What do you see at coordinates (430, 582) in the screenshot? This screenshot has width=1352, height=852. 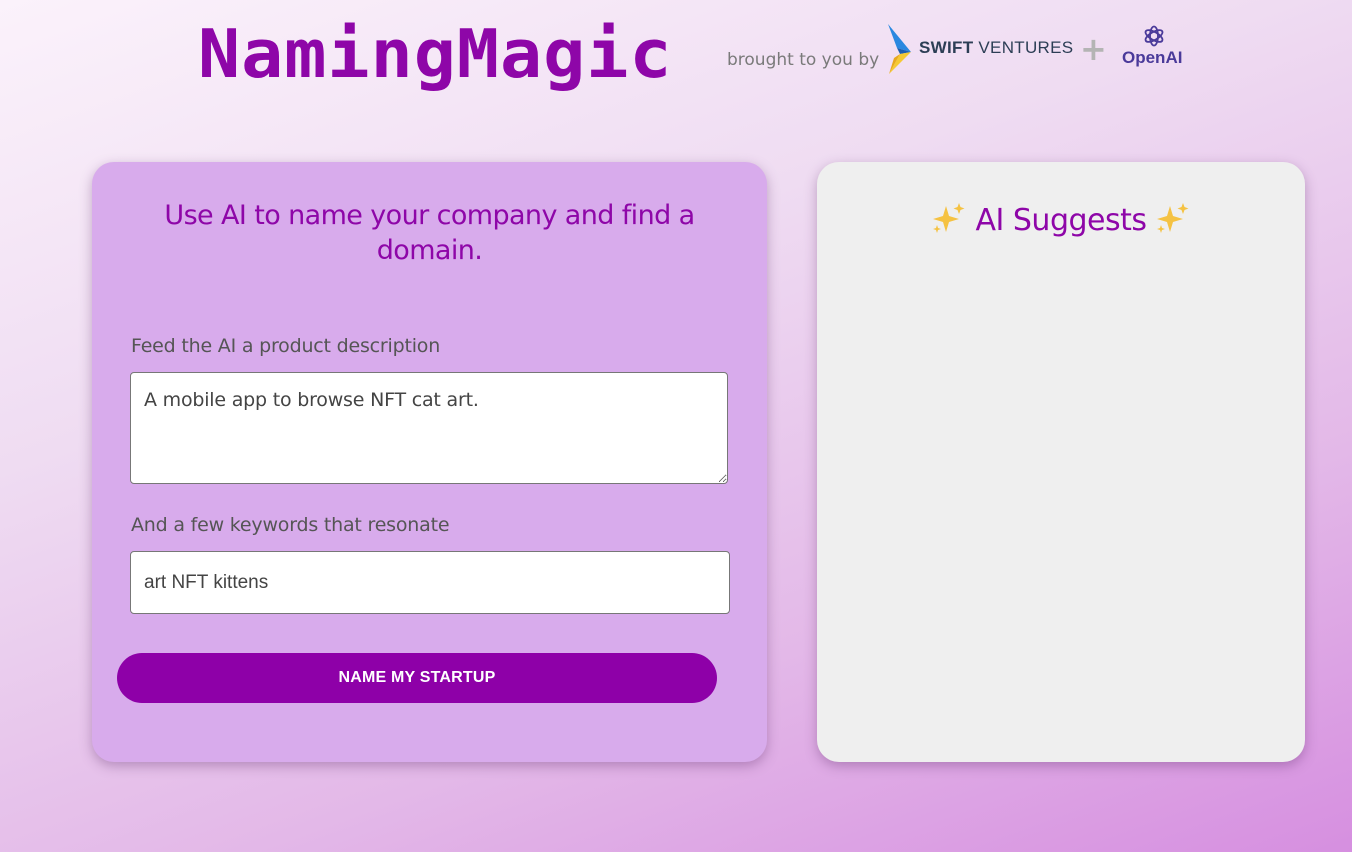 I see `keywords-input` at bounding box center [430, 582].